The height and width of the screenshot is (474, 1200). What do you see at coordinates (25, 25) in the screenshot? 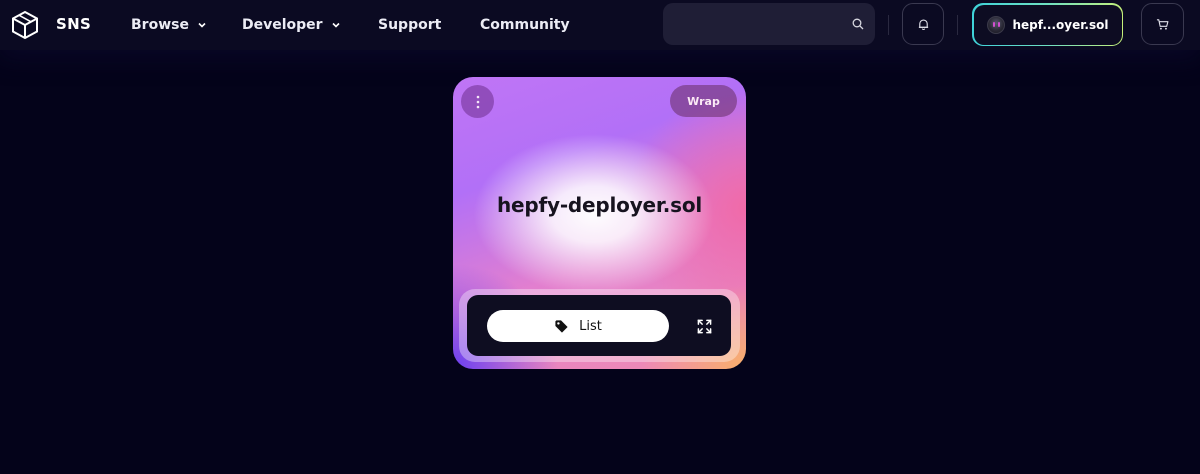
I see `sns-logo-icon` at bounding box center [25, 25].